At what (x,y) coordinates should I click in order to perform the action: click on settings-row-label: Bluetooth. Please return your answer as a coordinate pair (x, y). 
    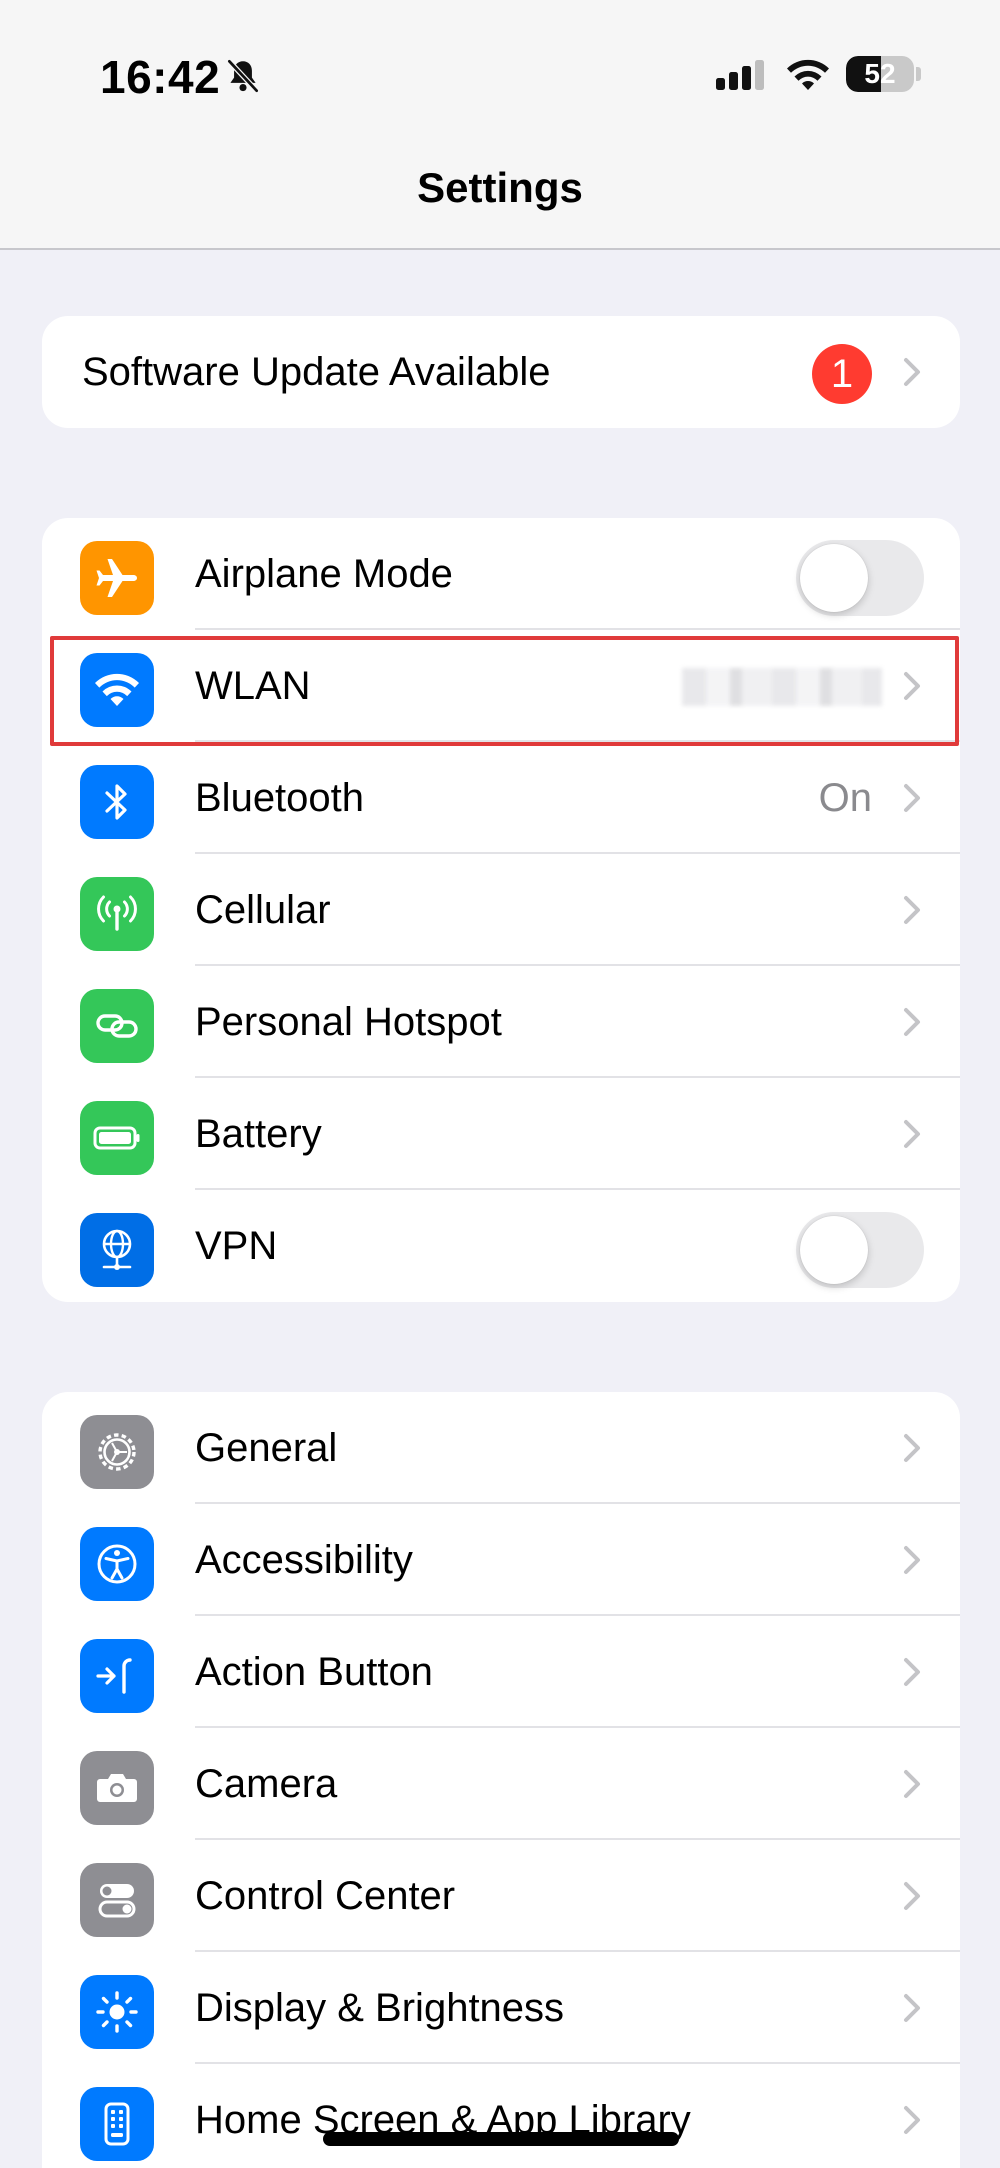
    Looking at the image, I should click on (280, 798).